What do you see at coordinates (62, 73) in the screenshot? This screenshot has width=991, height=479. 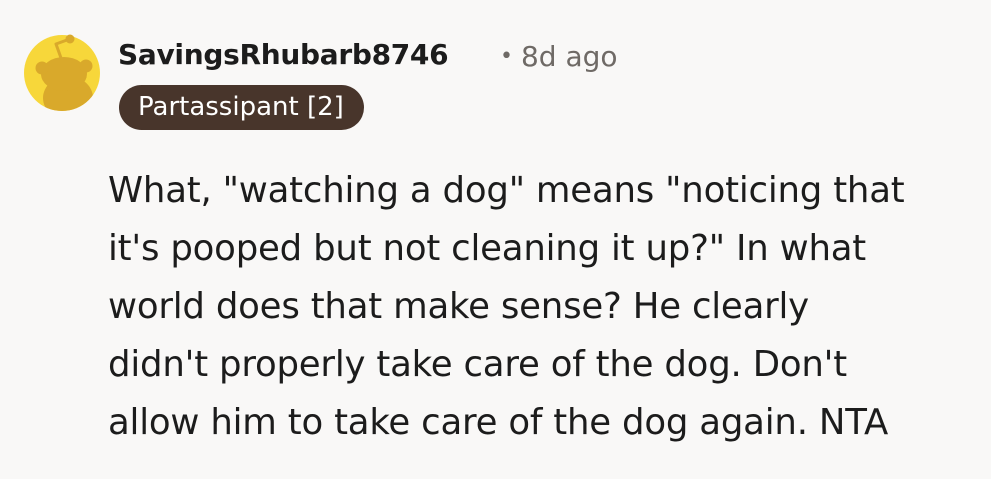 I see `snoo-avatar-icon` at bounding box center [62, 73].